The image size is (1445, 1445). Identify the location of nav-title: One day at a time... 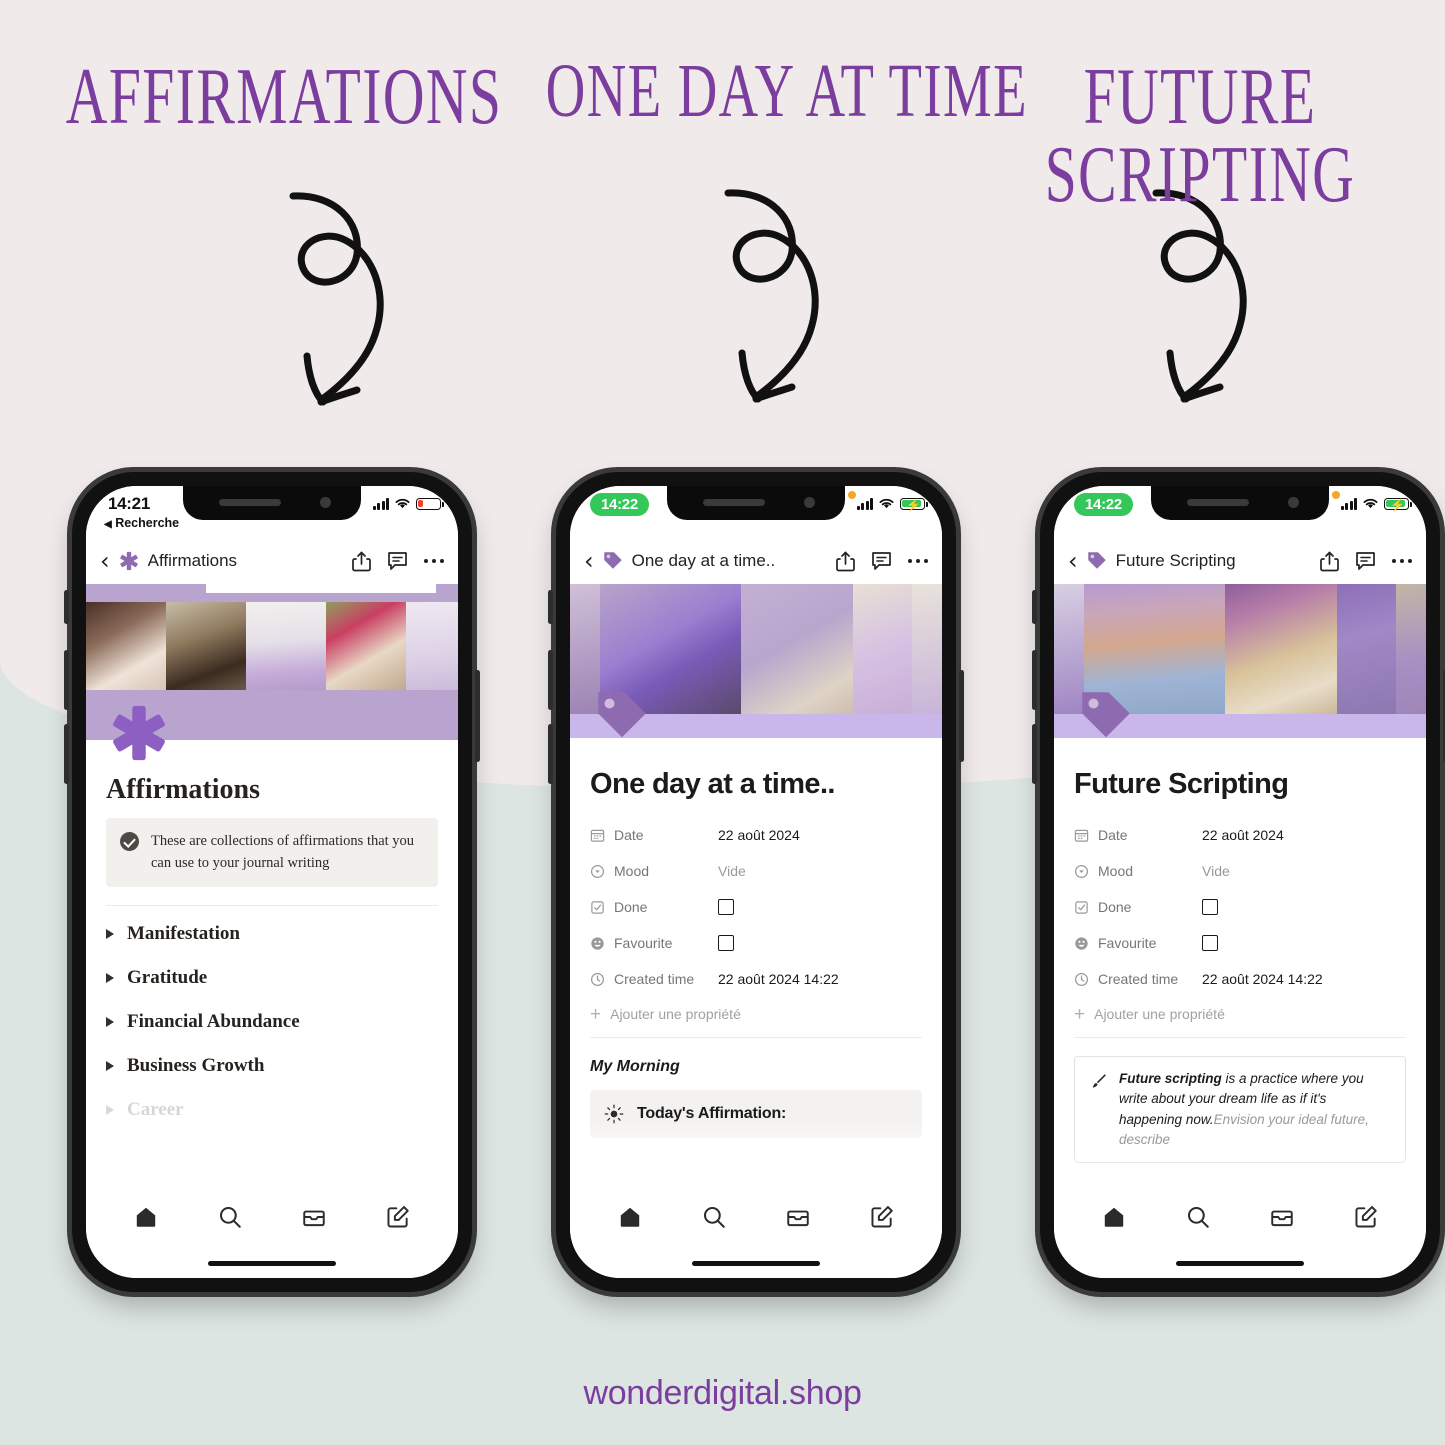
(703, 560).